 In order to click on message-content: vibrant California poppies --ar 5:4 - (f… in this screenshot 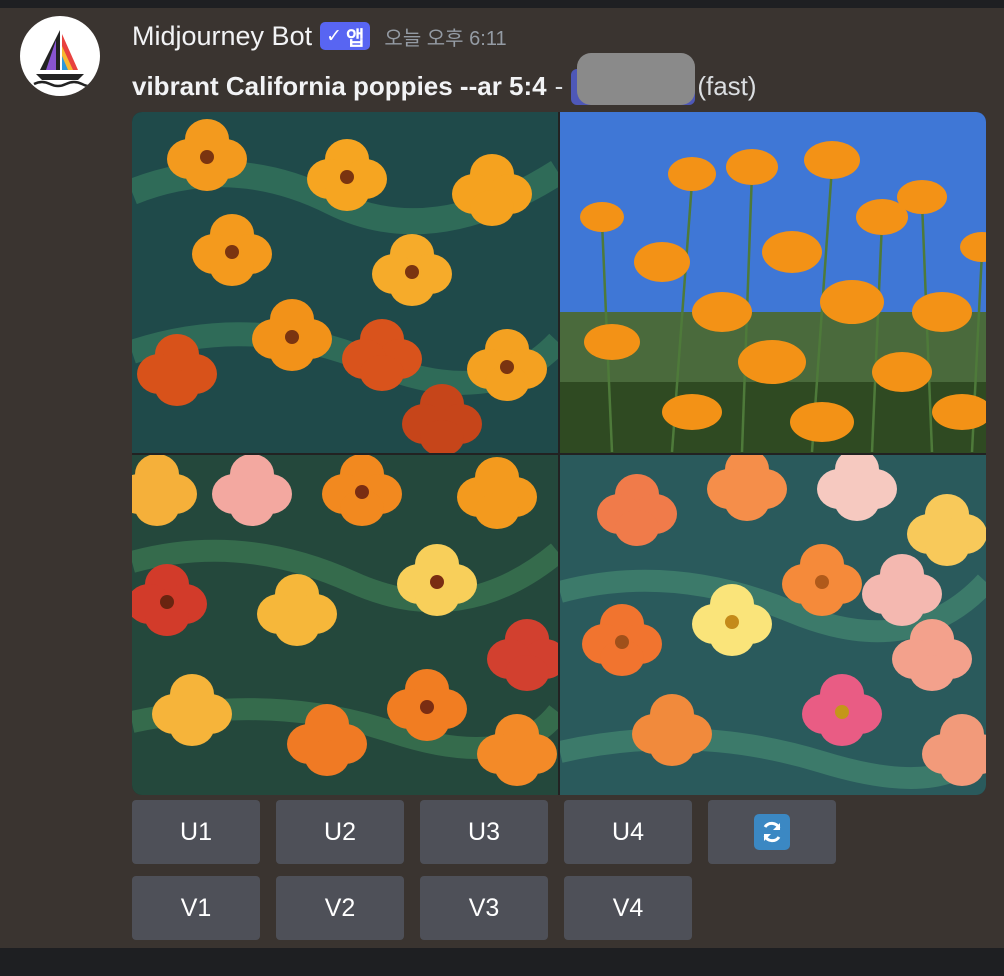, I will do `click(444, 80)`.